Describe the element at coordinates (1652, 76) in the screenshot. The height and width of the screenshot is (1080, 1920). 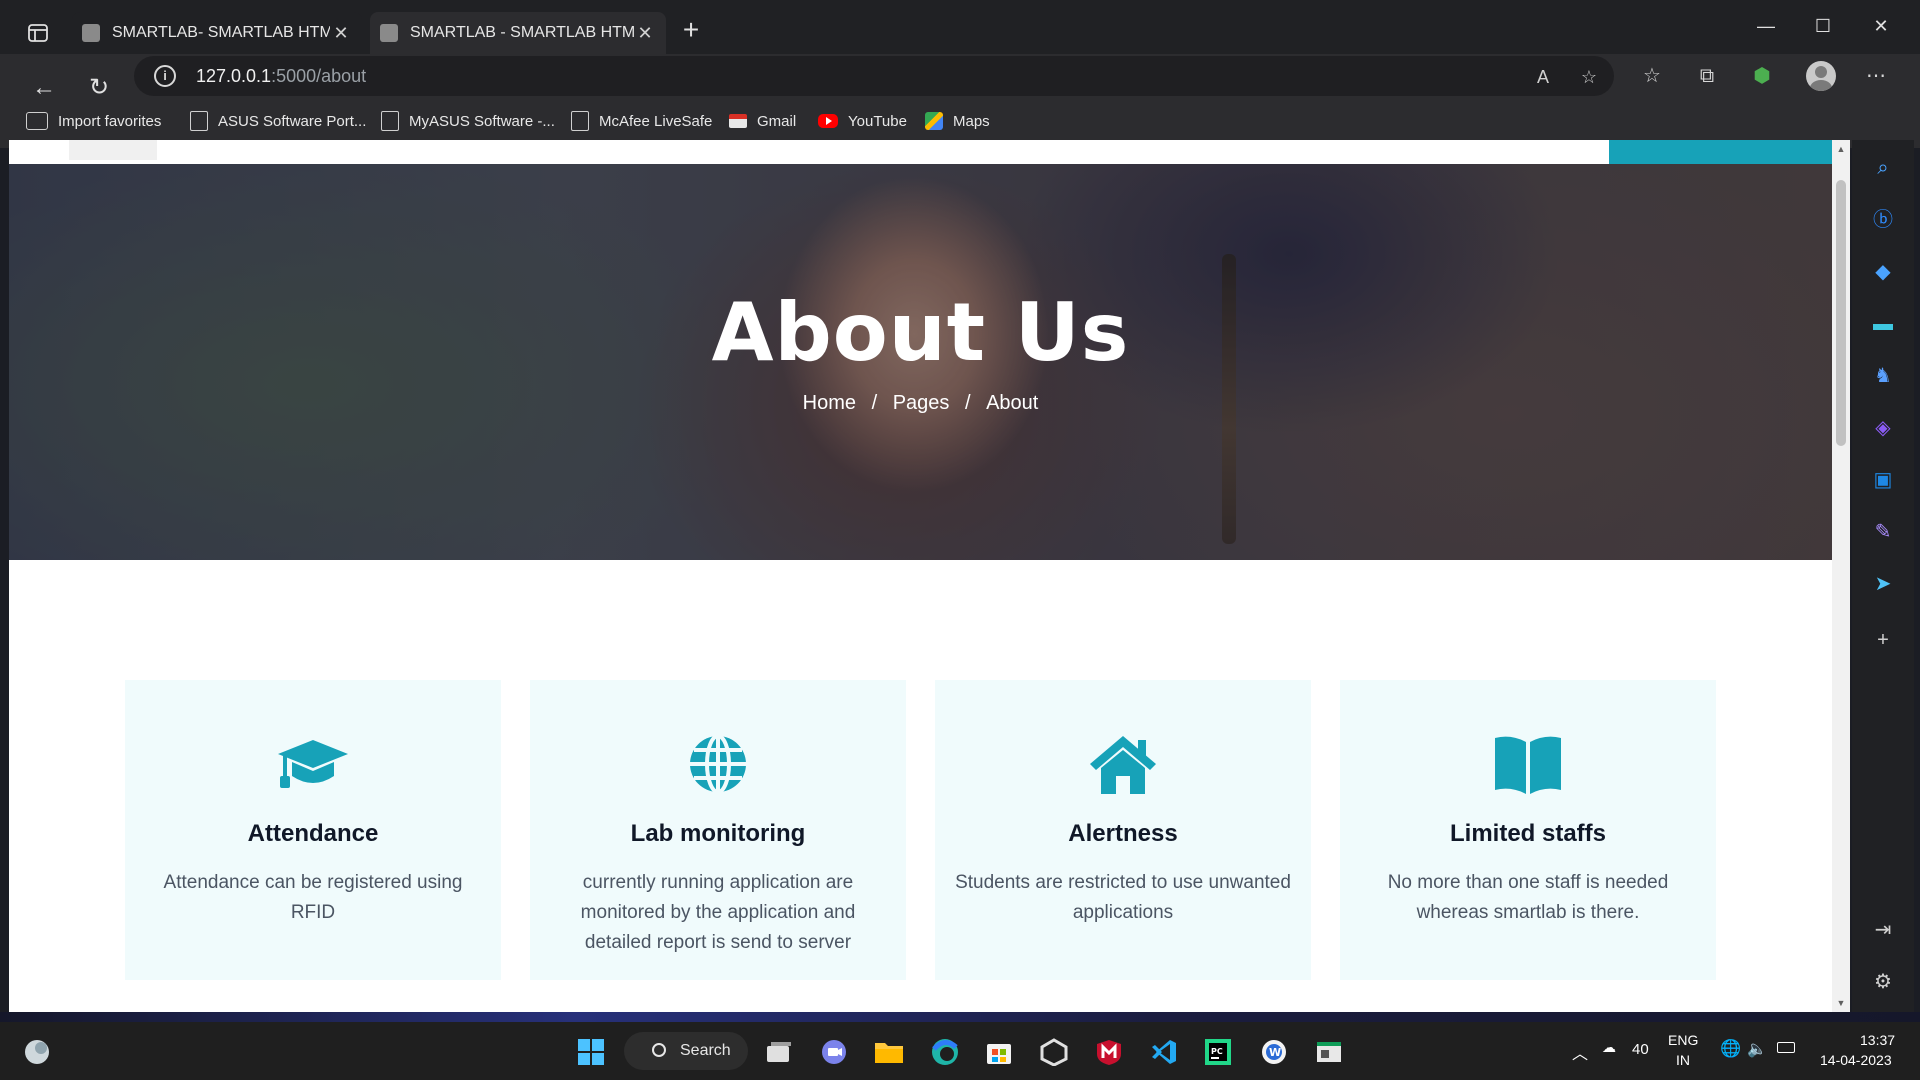
I see `favorites-icon: ☆` at that location.